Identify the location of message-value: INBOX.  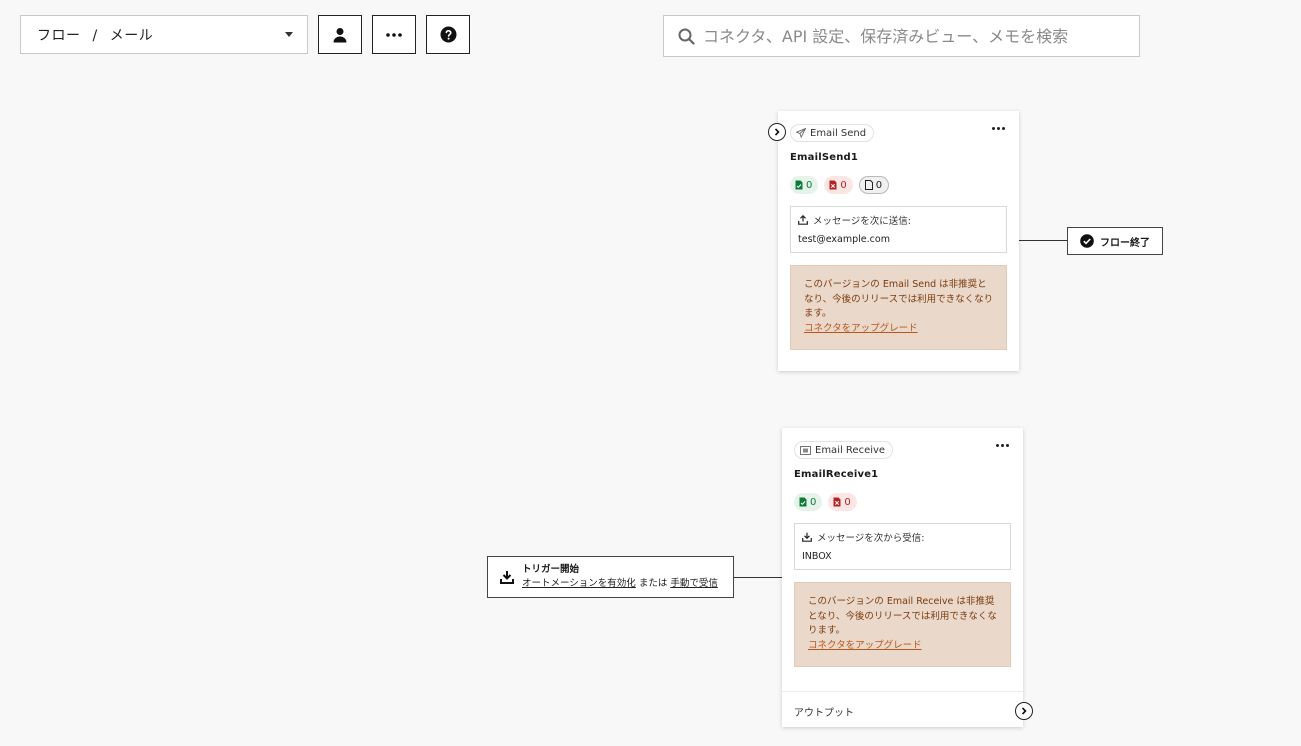
(817, 556).